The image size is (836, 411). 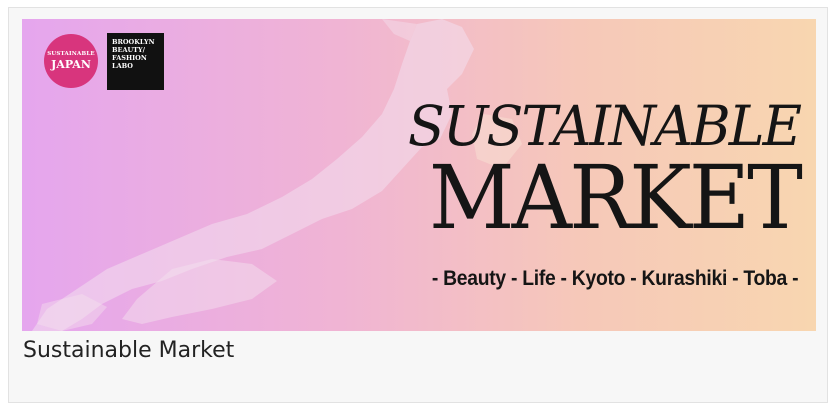 What do you see at coordinates (135, 61) in the screenshot?
I see `brooklyn-beauty-fashion-labo-logo: BROOKLYN BEAUTY/ FASHION LABO` at bounding box center [135, 61].